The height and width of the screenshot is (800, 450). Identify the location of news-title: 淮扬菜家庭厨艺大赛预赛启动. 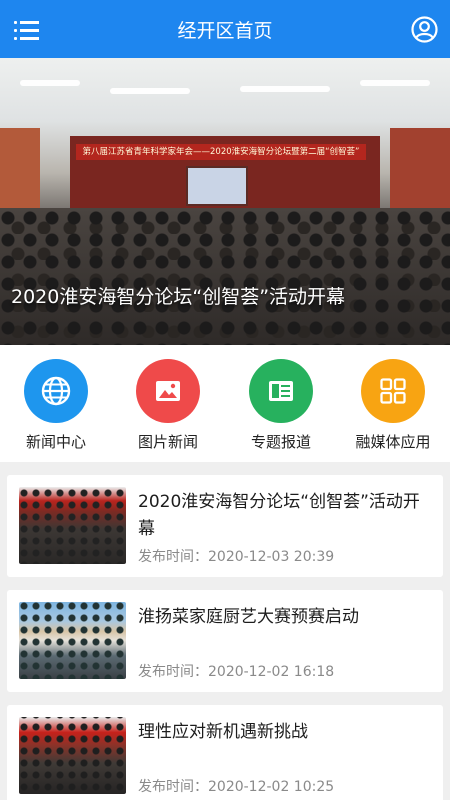
(248, 617).